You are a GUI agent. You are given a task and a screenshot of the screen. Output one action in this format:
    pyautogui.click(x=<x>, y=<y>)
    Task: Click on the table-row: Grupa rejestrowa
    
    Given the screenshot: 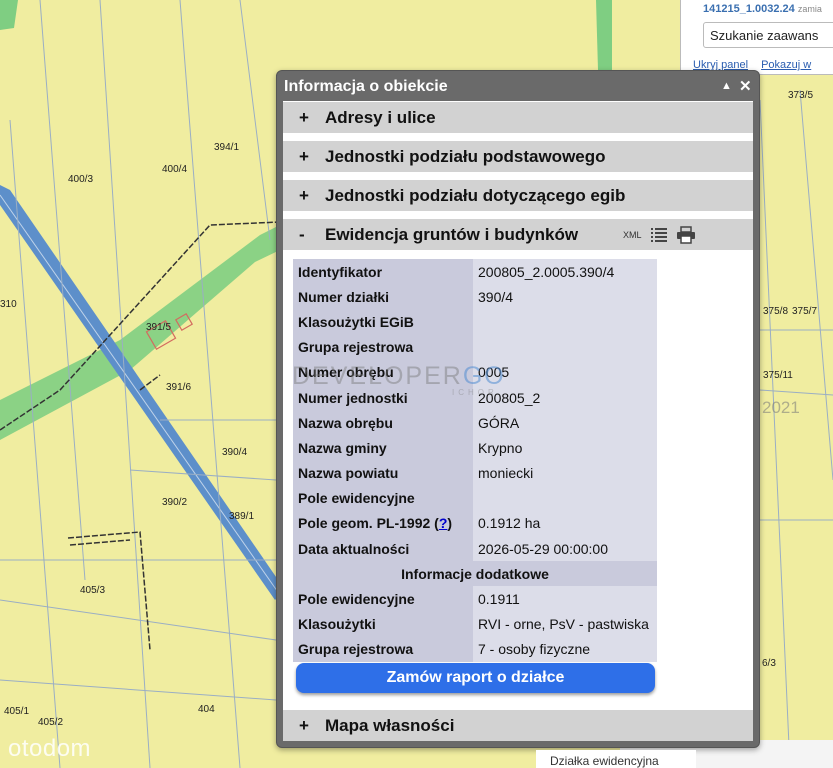 What is the action you would take?
    pyautogui.click(x=475, y=347)
    